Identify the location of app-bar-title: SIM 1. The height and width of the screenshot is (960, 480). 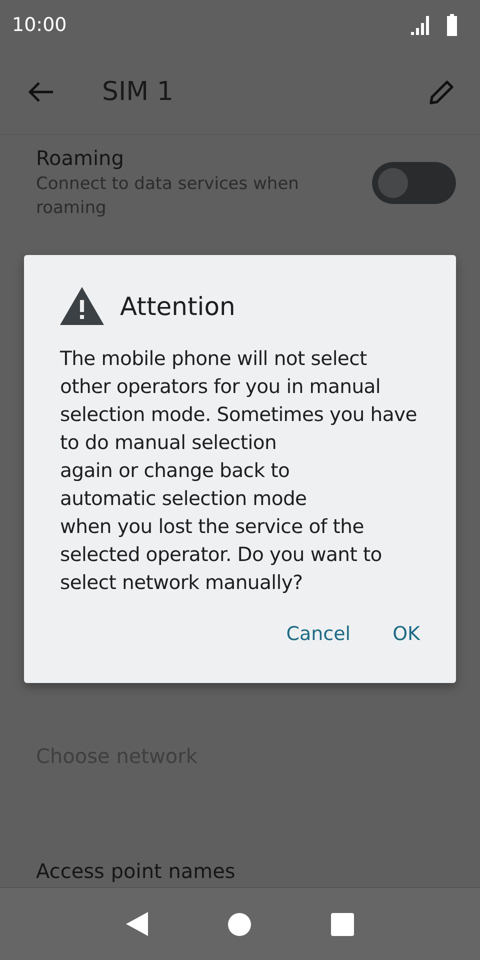
(138, 92).